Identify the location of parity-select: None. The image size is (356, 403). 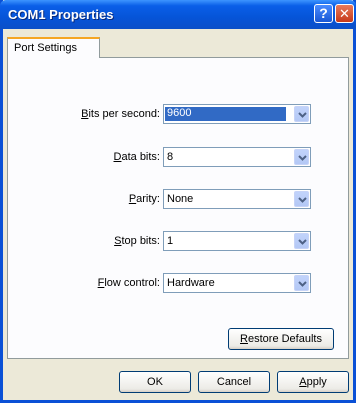
(237, 199).